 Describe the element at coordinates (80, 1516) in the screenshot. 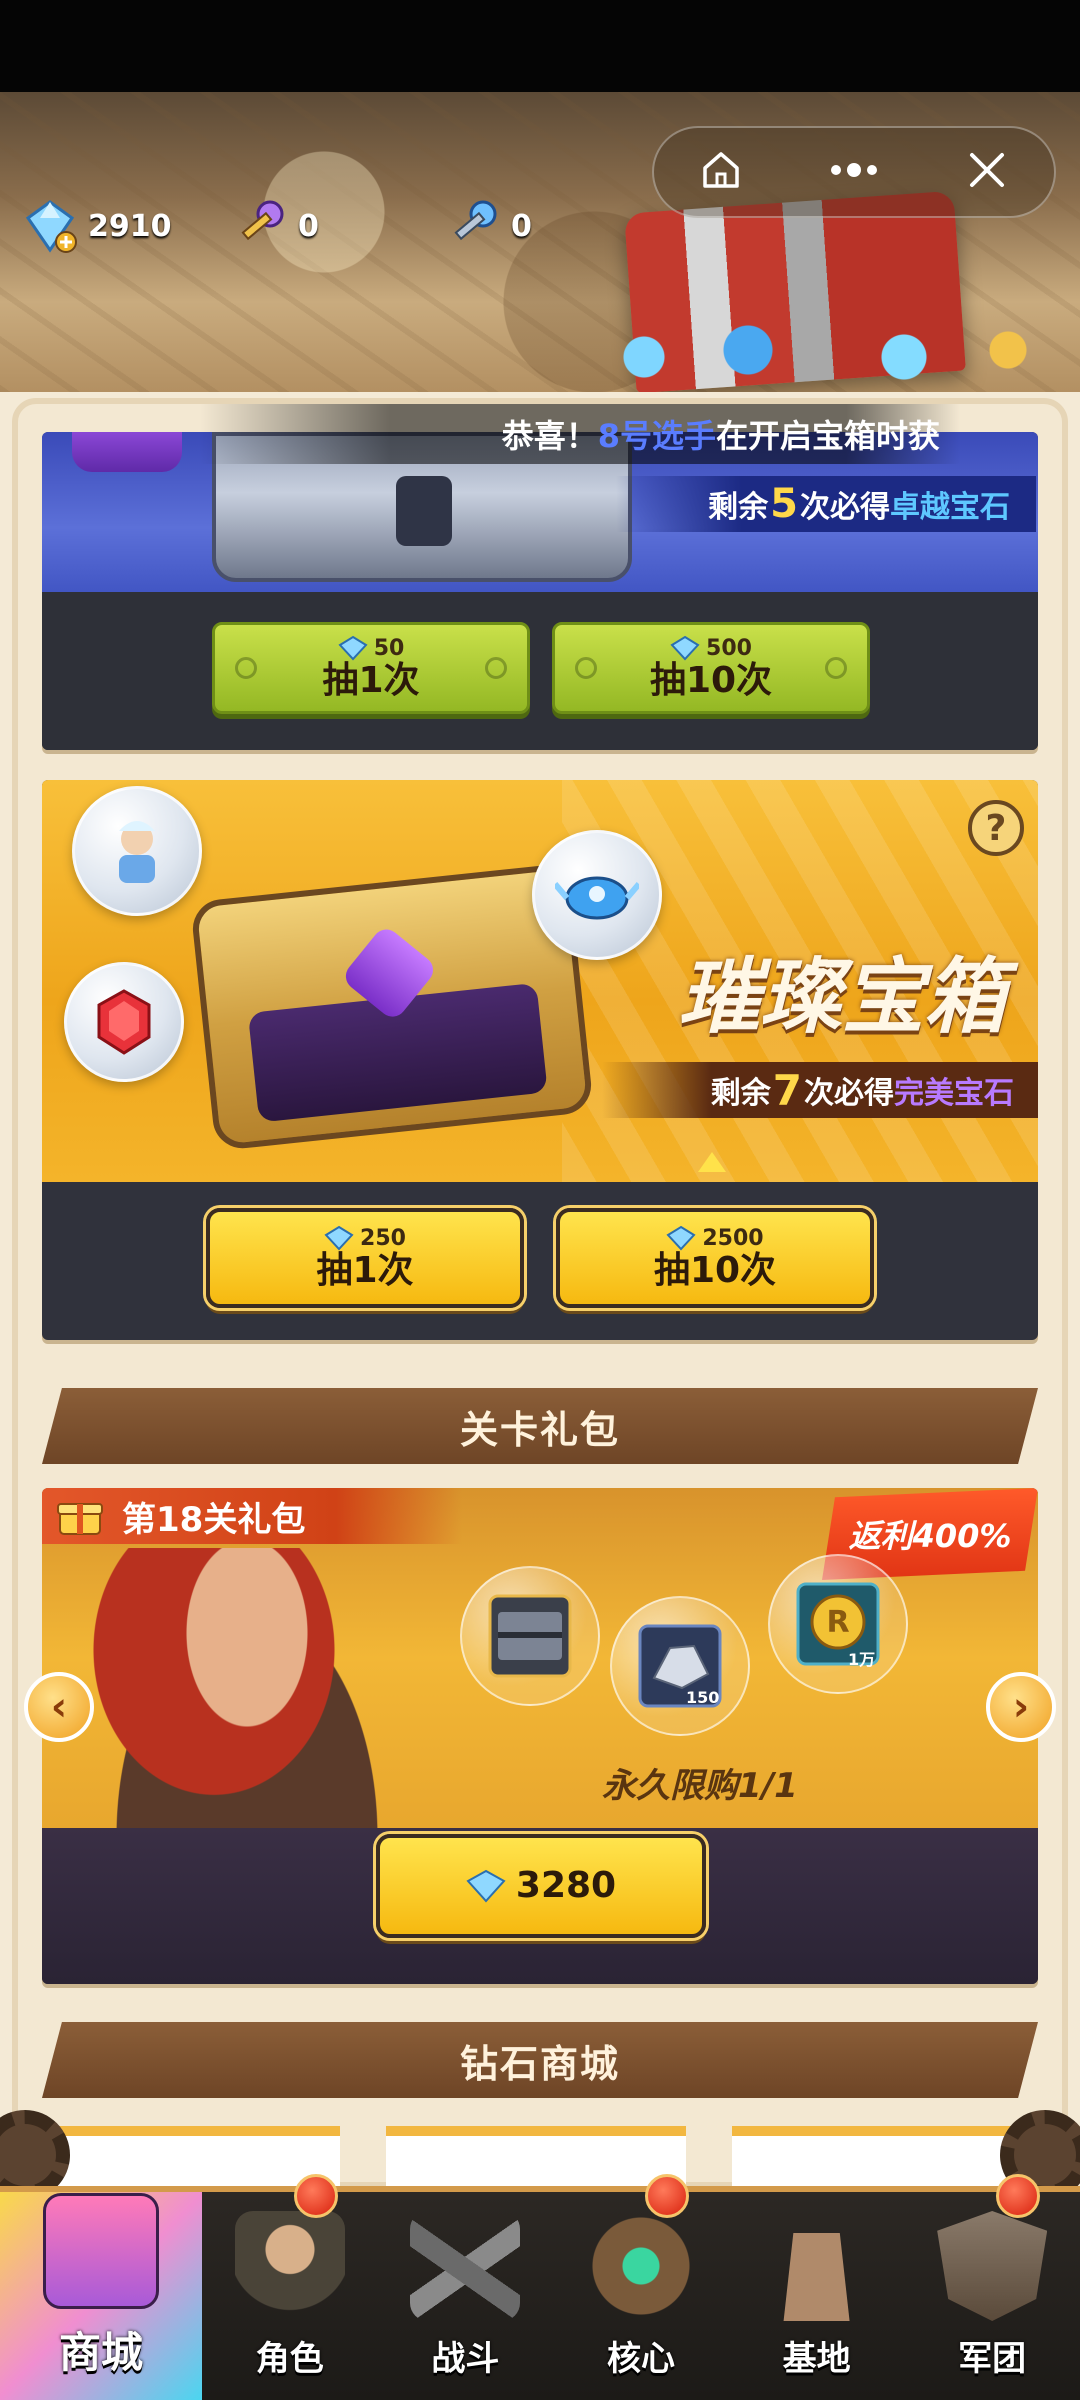

I see `gift-icon` at that location.